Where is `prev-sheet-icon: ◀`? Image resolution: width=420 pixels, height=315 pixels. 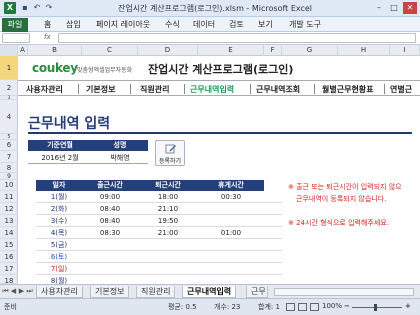
prev-sheet-icon: ◀ is located at coordinates (13, 291).